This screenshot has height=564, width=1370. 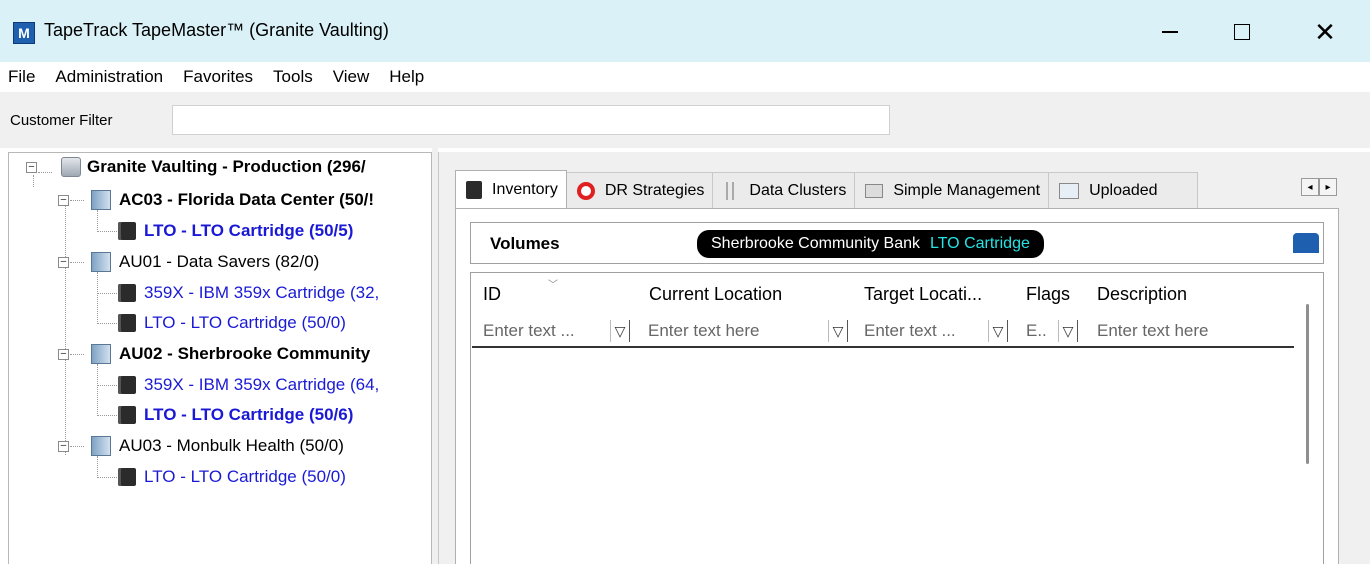 I want to click on context-badge: Sherbrooke Community Bank LTO Cartridge, so click(x=870, y=244).